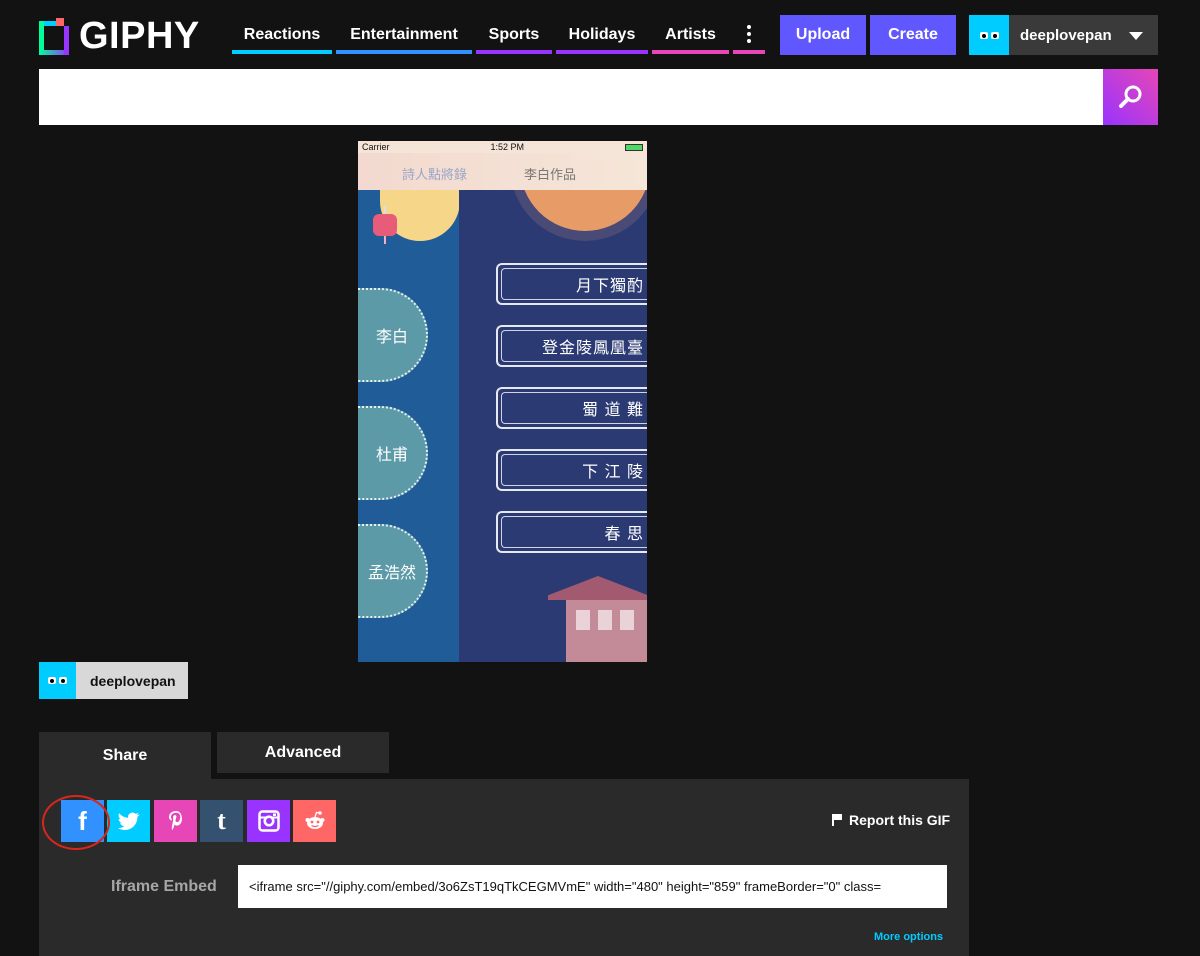 The height and width of the screenshot is (956, 1200). What do you see at coordinates (164, 886) in the screenshot?
I see `iframe-embed-label: Iframe Embed` at bounding box center [164, 886].